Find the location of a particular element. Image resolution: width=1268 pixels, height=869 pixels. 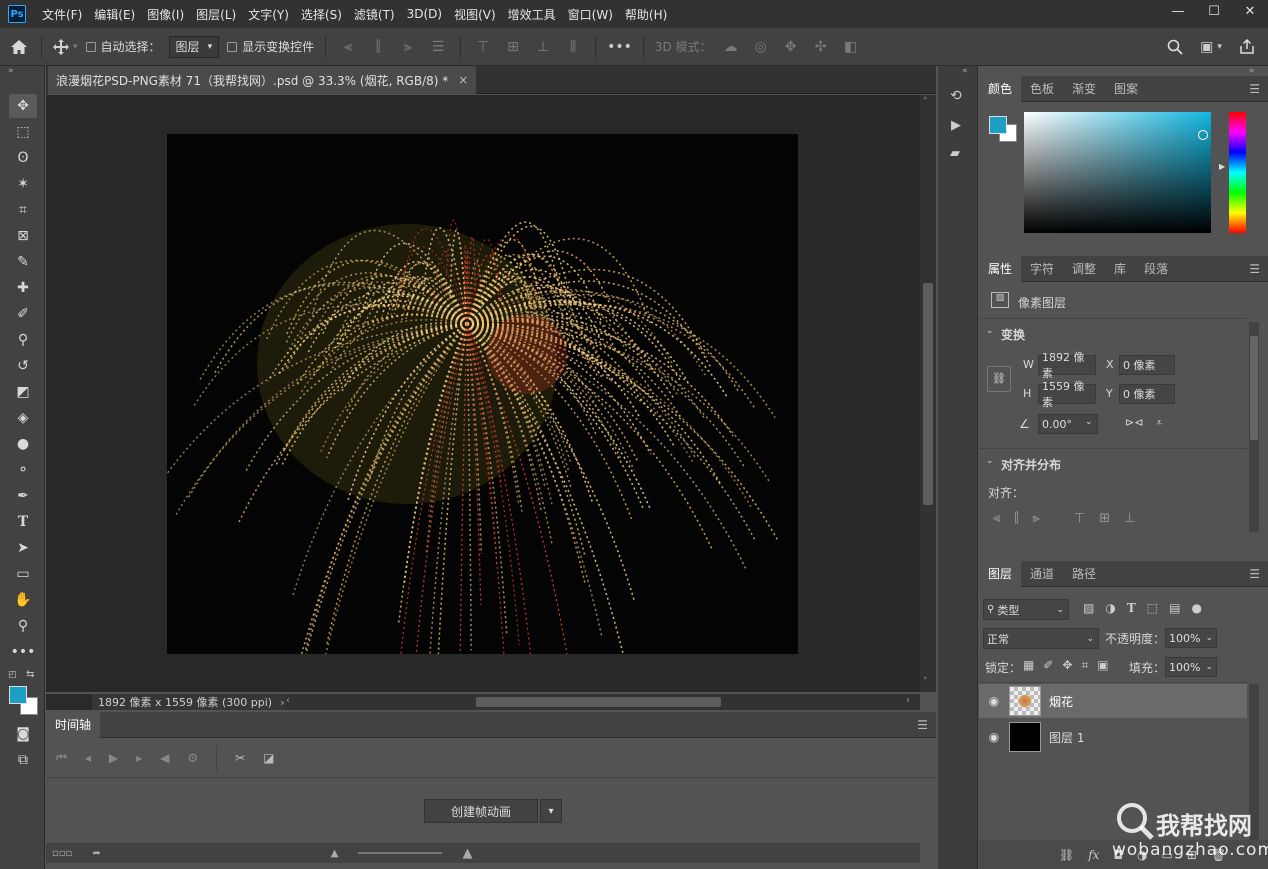

orbit-3d-button: ☁ is located at coordinates (731, 47).